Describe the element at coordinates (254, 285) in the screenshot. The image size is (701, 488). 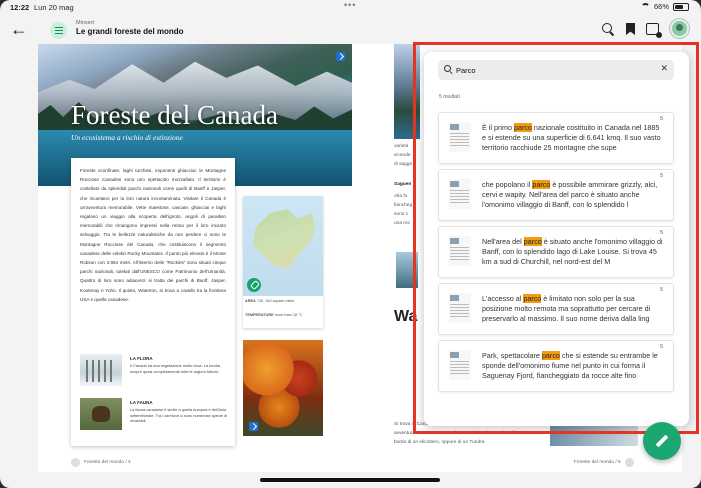
I see `link-icon` at that location.